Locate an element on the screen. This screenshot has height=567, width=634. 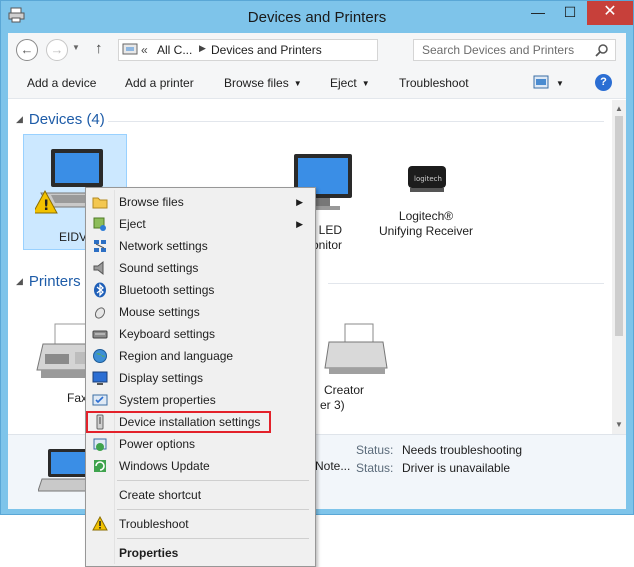
device-logitech-receiver: logitech Logitech® Unifying Receiver is located at coordinates (426, 204).